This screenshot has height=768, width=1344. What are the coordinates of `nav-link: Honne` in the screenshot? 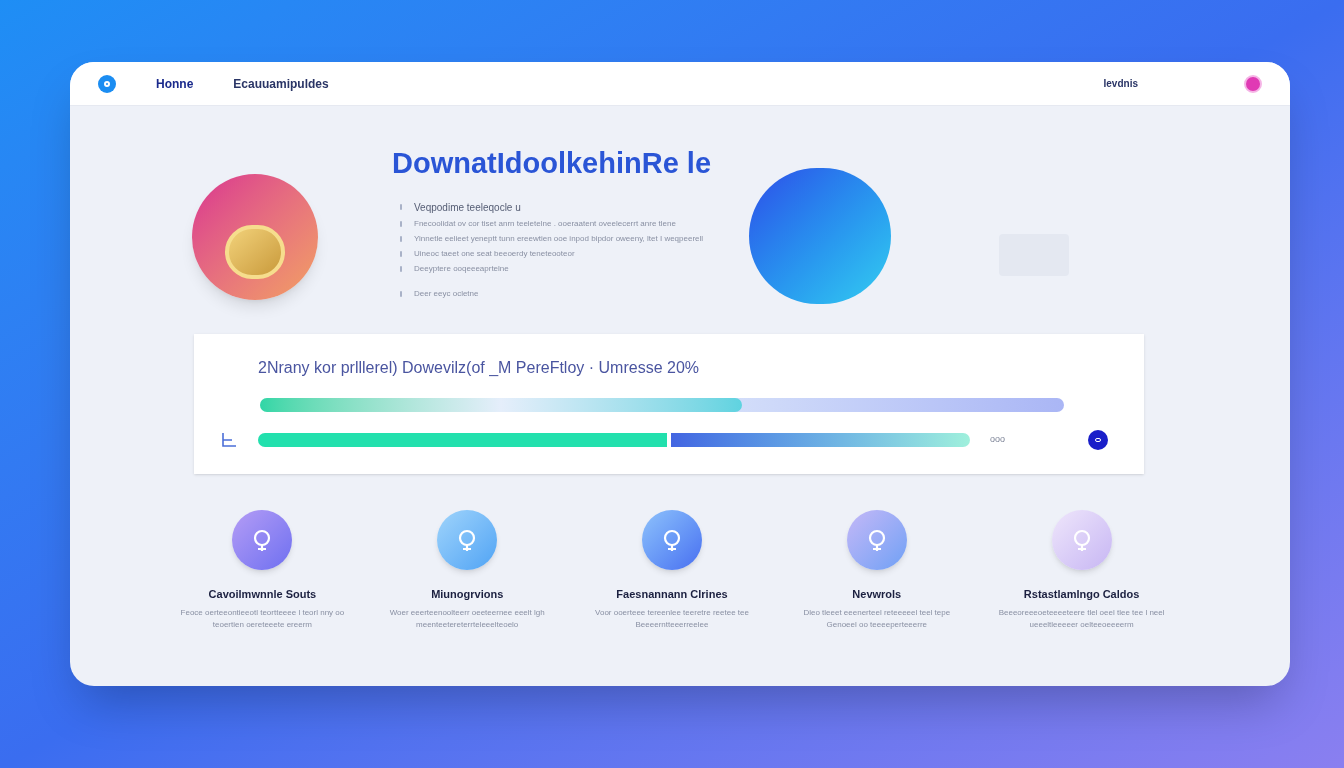 It's located at (175, 83).